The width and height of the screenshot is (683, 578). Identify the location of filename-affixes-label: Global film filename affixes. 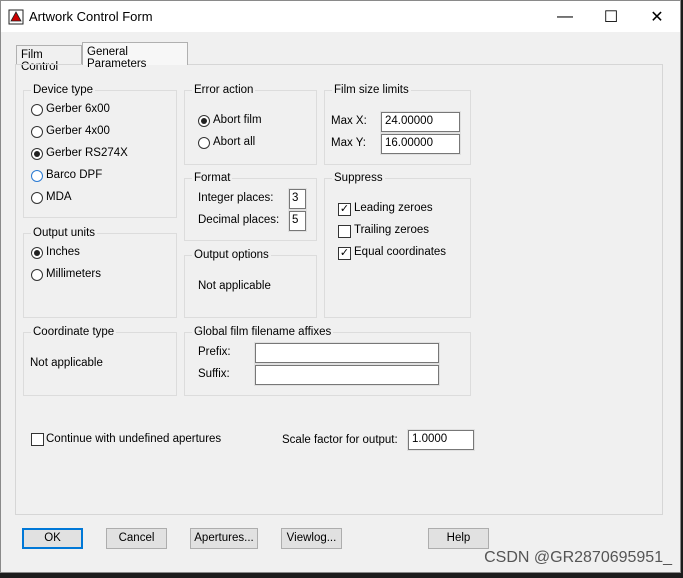
(263, 332).